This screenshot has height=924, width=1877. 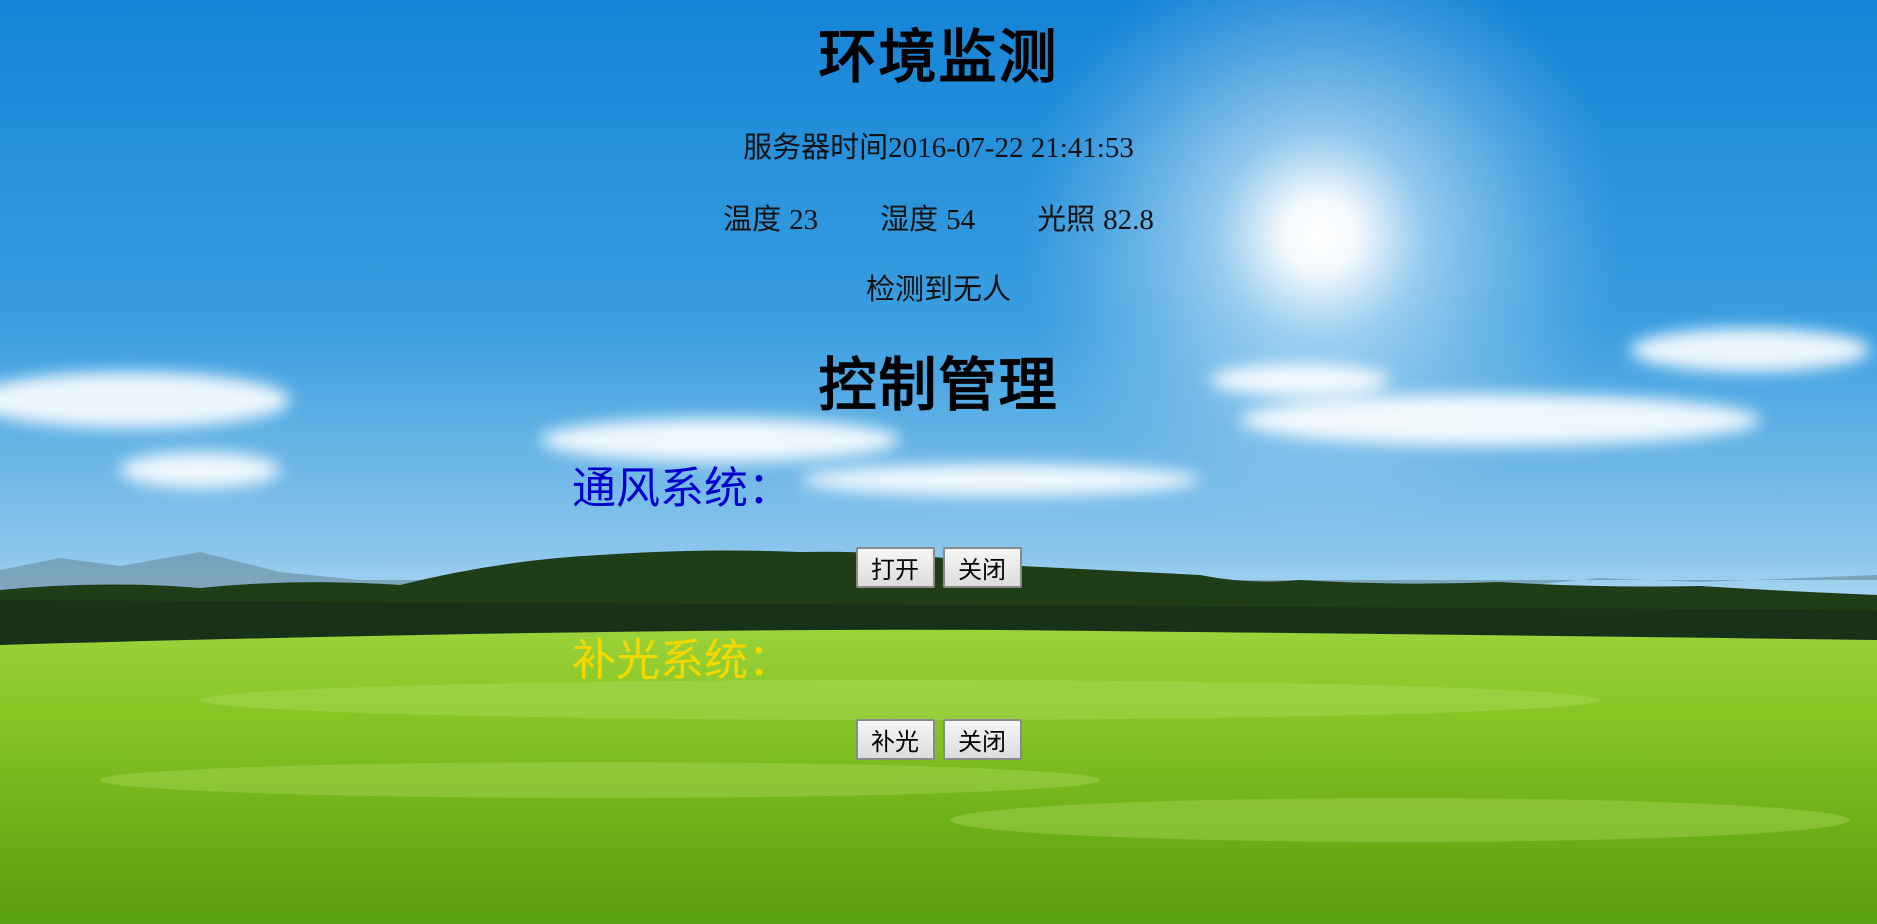 I want to click on humidity-reading: 湿度 54, so click(x=927, y=217).